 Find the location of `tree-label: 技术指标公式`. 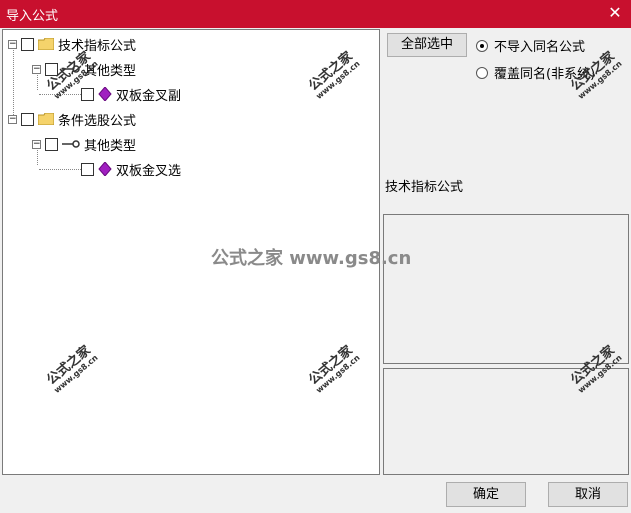

tree-label: 技术指标公式 is located at coordinates (97, 46).